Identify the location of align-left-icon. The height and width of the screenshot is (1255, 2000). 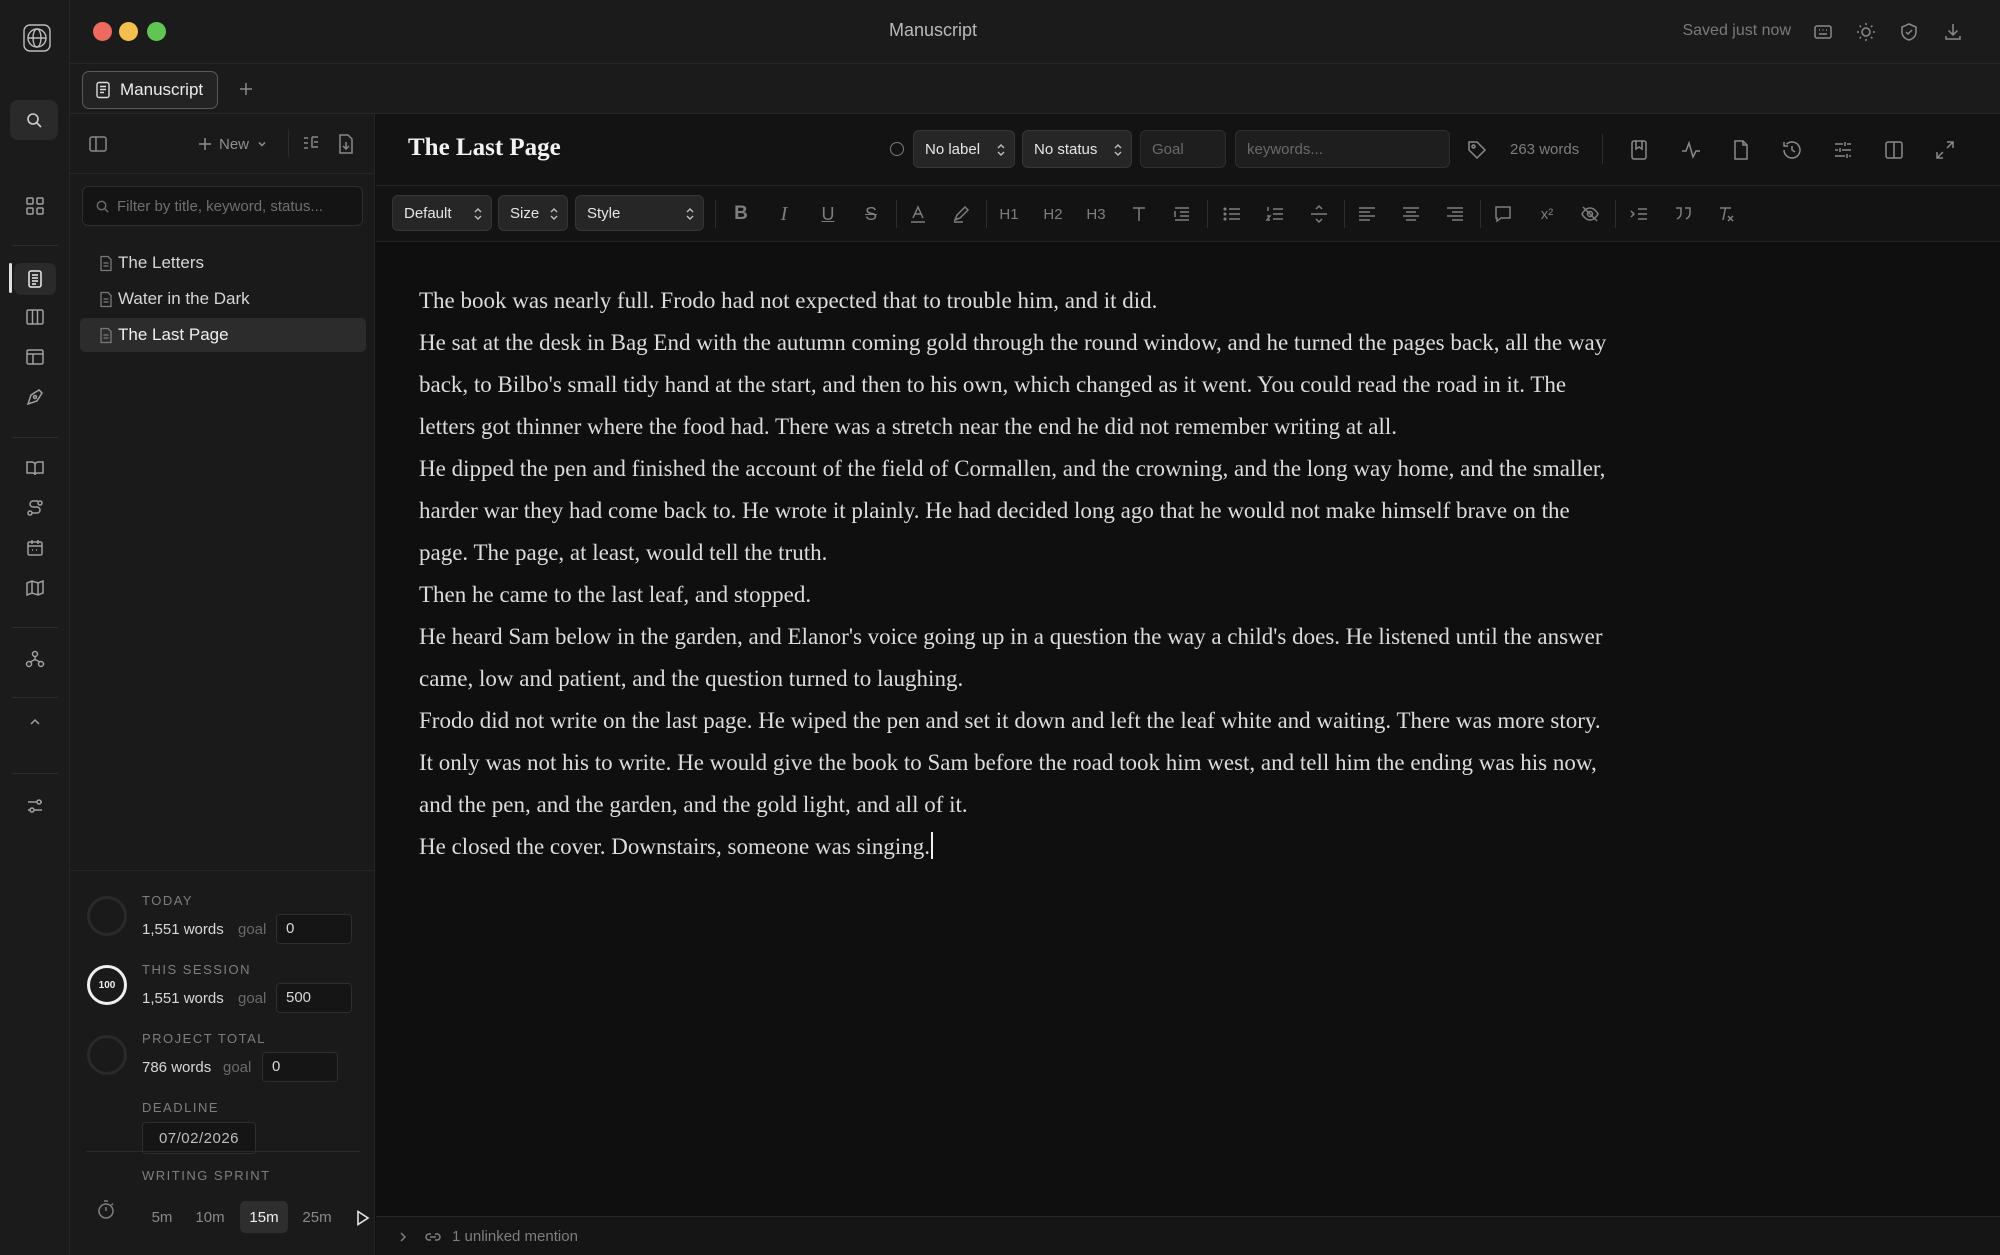
(1367, 214).